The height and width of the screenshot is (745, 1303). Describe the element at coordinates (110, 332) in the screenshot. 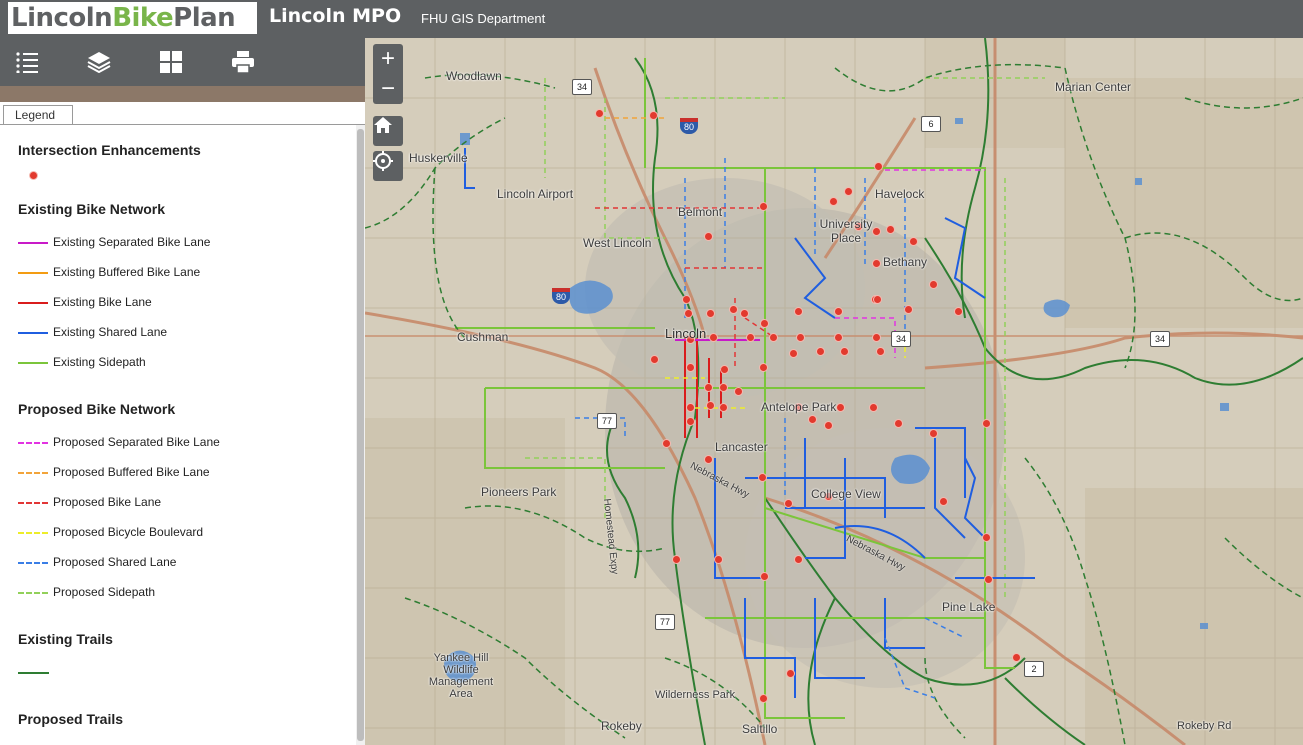

I see `legend-label: Existing Shared Lane` at that location.